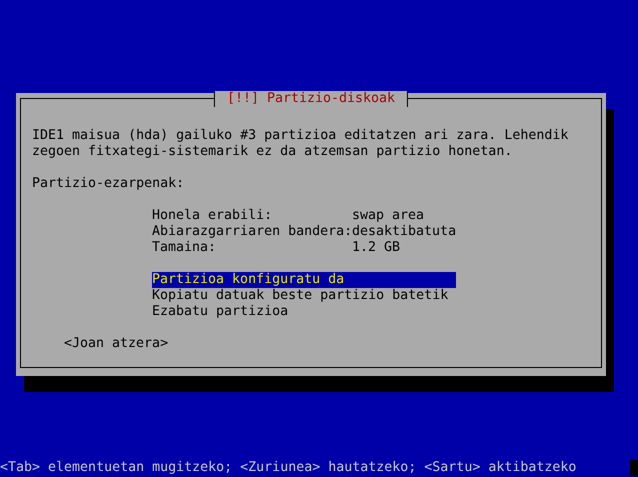 Image resolution: width=638 pixels, height=477 pixels. Describe the element at coordinates (213, 216) in the screenshot. I see `setting-label: Honela erabili:` at that location.